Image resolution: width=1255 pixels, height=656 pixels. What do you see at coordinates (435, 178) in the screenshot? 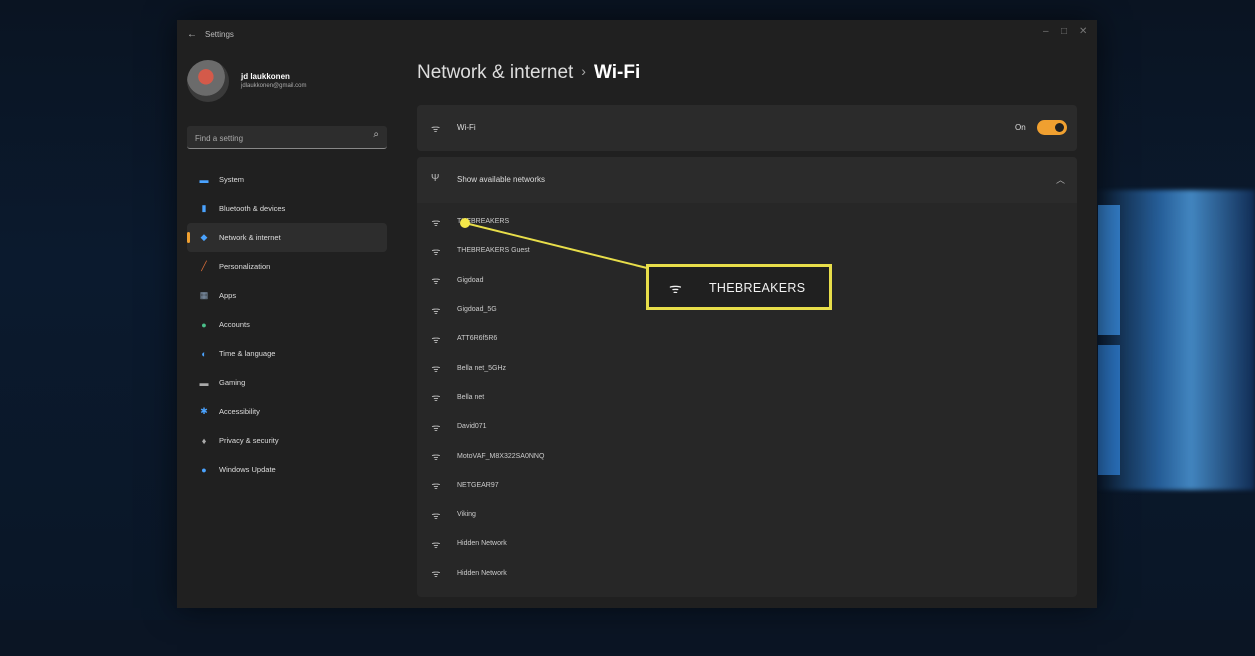
I see `antenna-icon: Ψ` at bounding box center [435, 178].